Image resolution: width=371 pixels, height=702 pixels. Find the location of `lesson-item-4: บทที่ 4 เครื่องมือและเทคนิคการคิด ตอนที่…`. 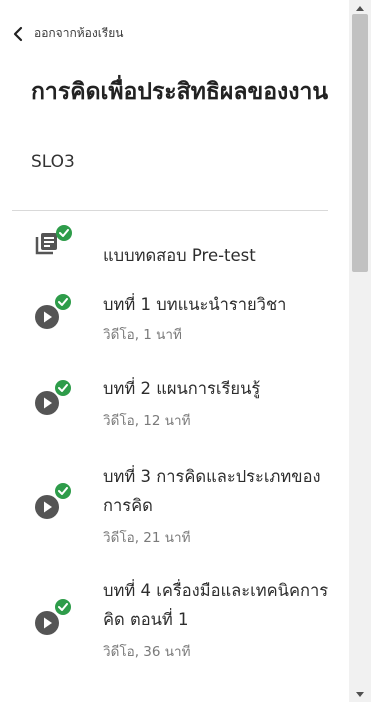

lesson-item-4: บทที่ 4 เครื่องมือและเทคนิคการคิด ตอนที่… is located at coordinates (174, 621).